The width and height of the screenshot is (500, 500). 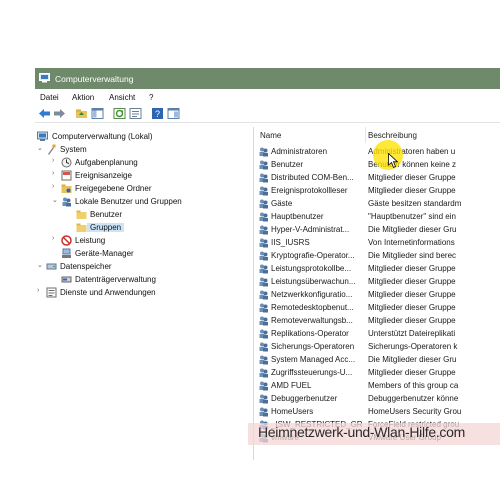 I want to click on tree-label: Benutzer, so click(x=106, y=214).